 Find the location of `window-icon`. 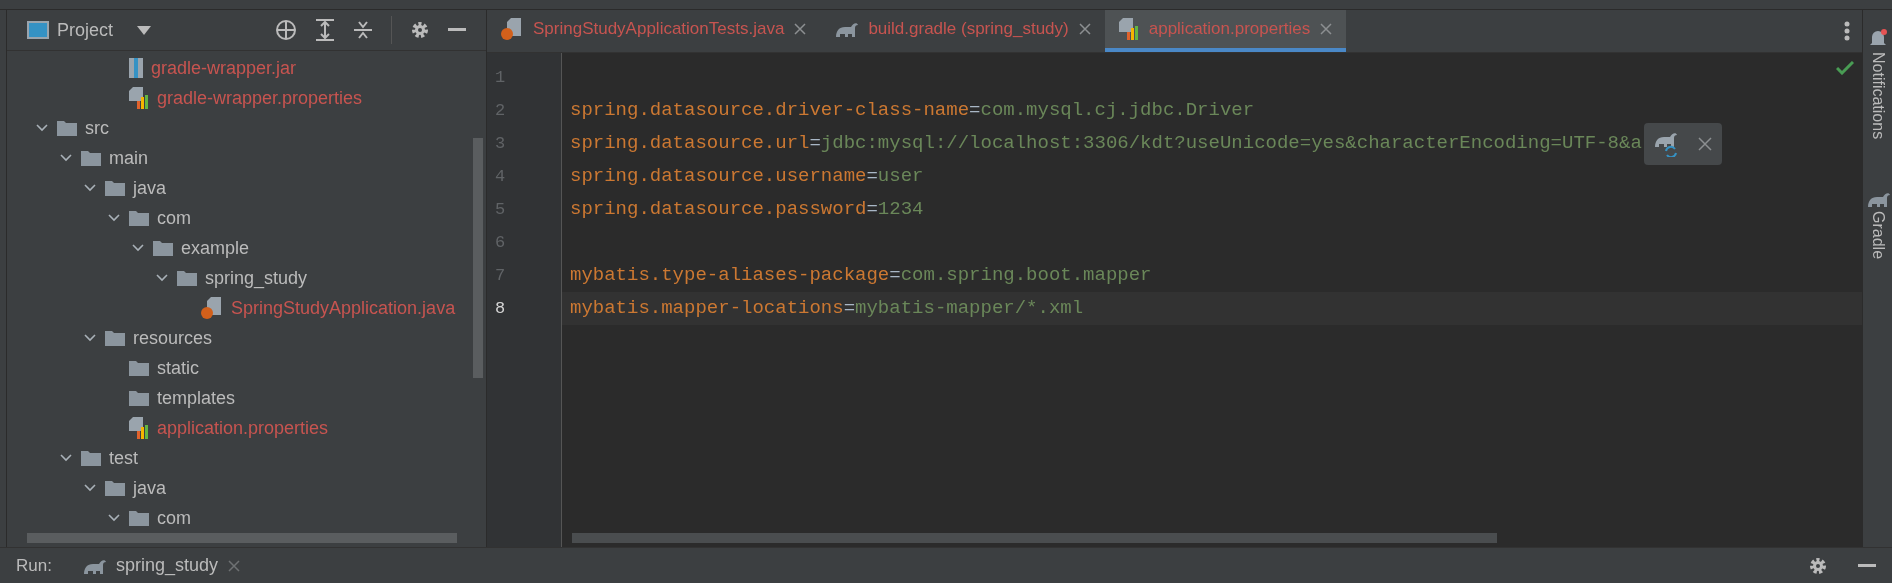

window-icon is located at coordinates (38, 30).